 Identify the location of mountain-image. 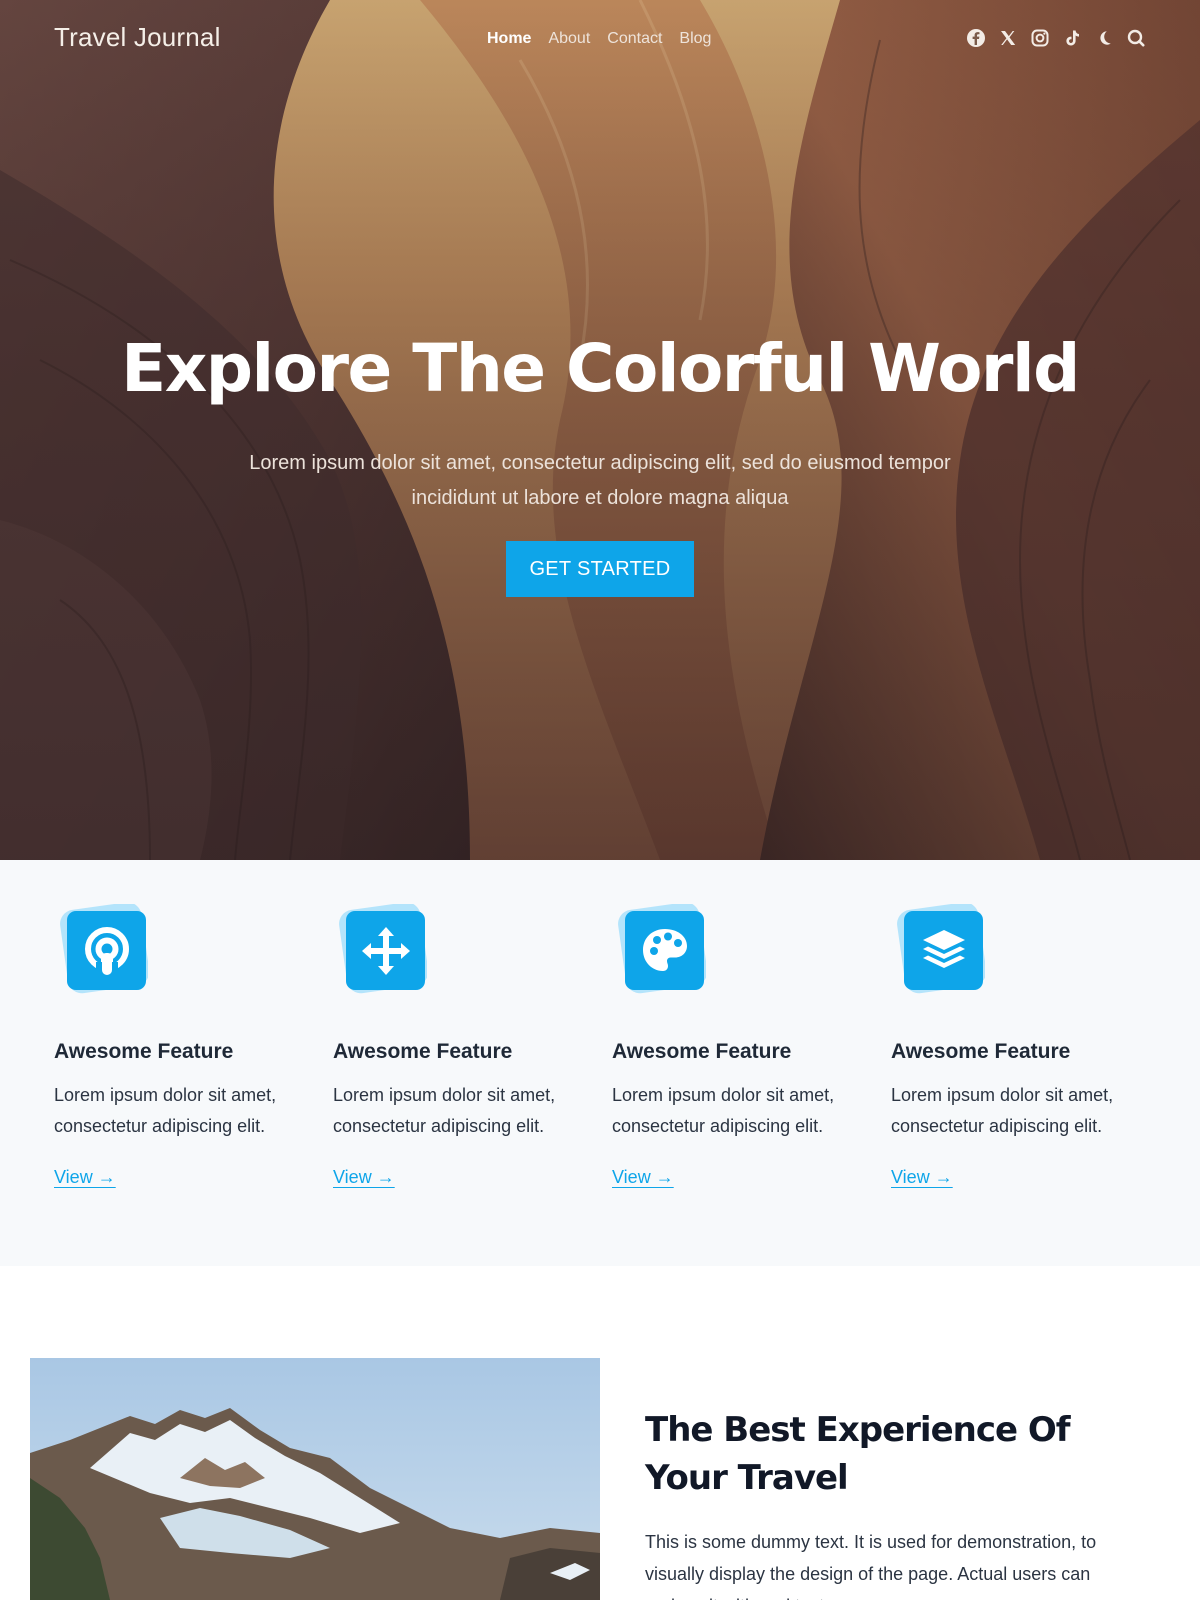
(315, 1479).